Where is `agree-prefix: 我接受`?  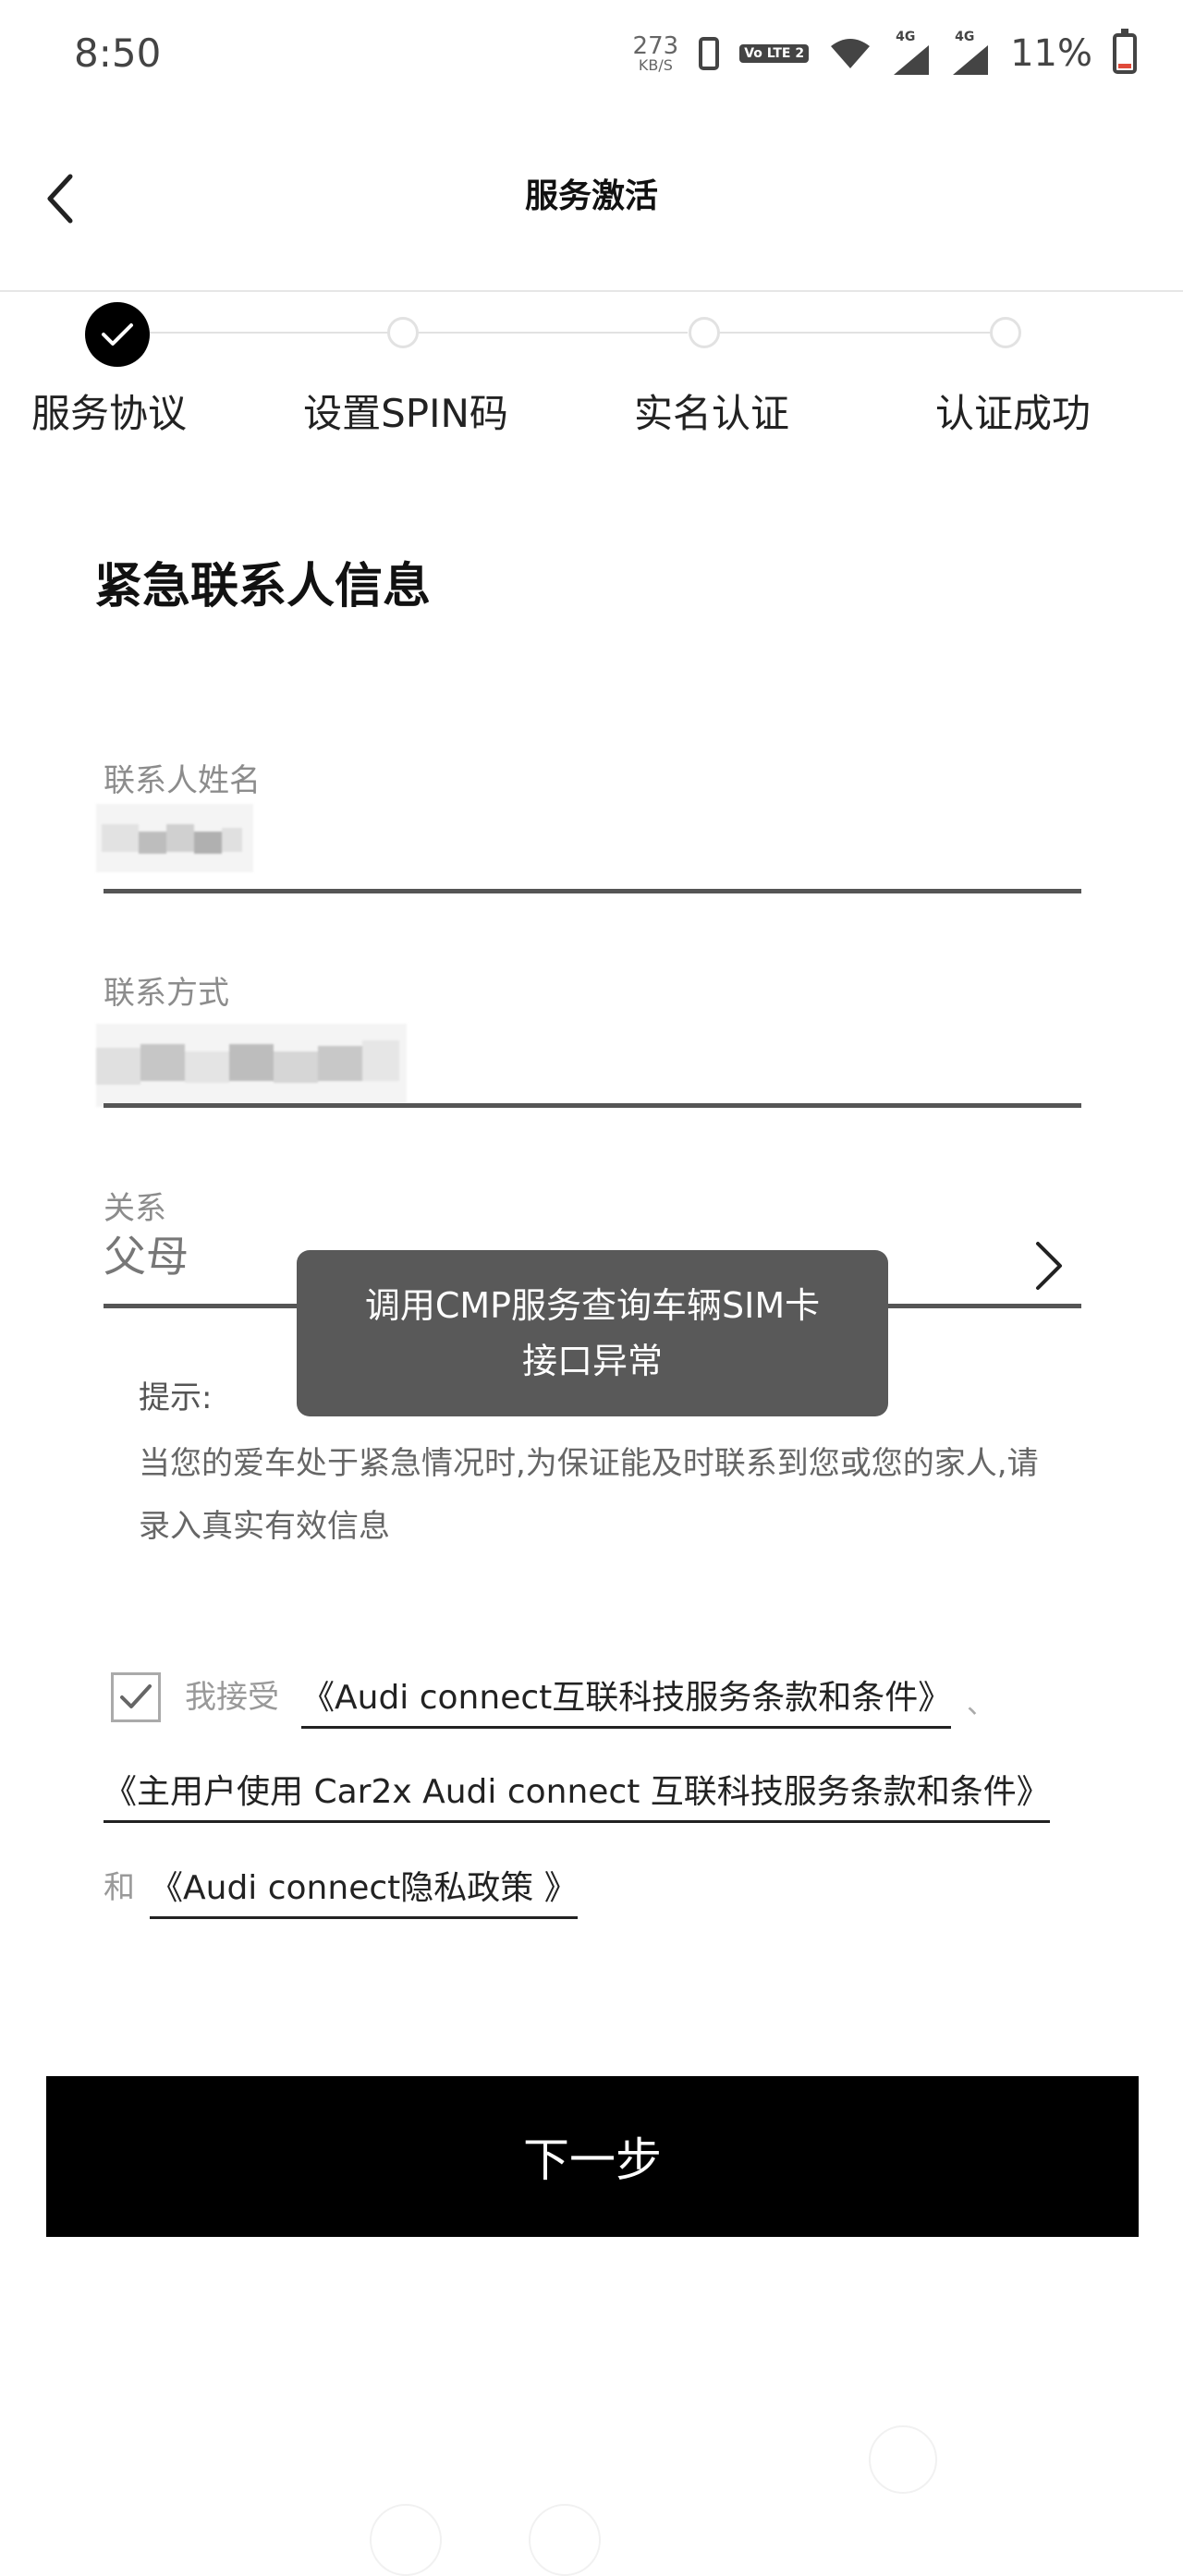
agree-prefix: 我接受 is located at coordinates (232, 1697).